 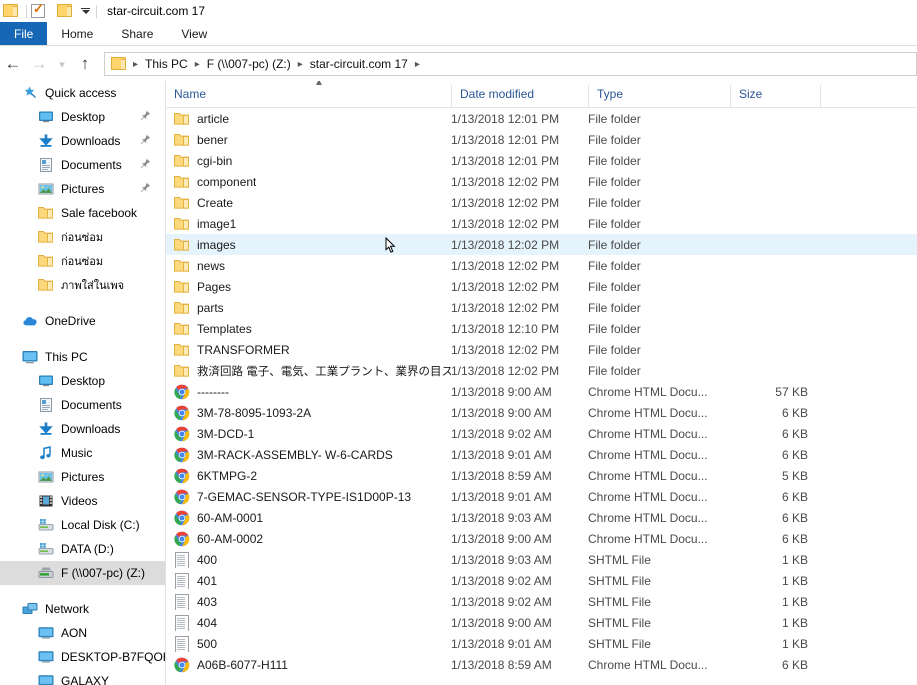 What do you see at coordinates (82, 213) in the screenshot?
I see `sidebar-item-sale-facebook: Sale facebook` at bounding box center [82, 213].